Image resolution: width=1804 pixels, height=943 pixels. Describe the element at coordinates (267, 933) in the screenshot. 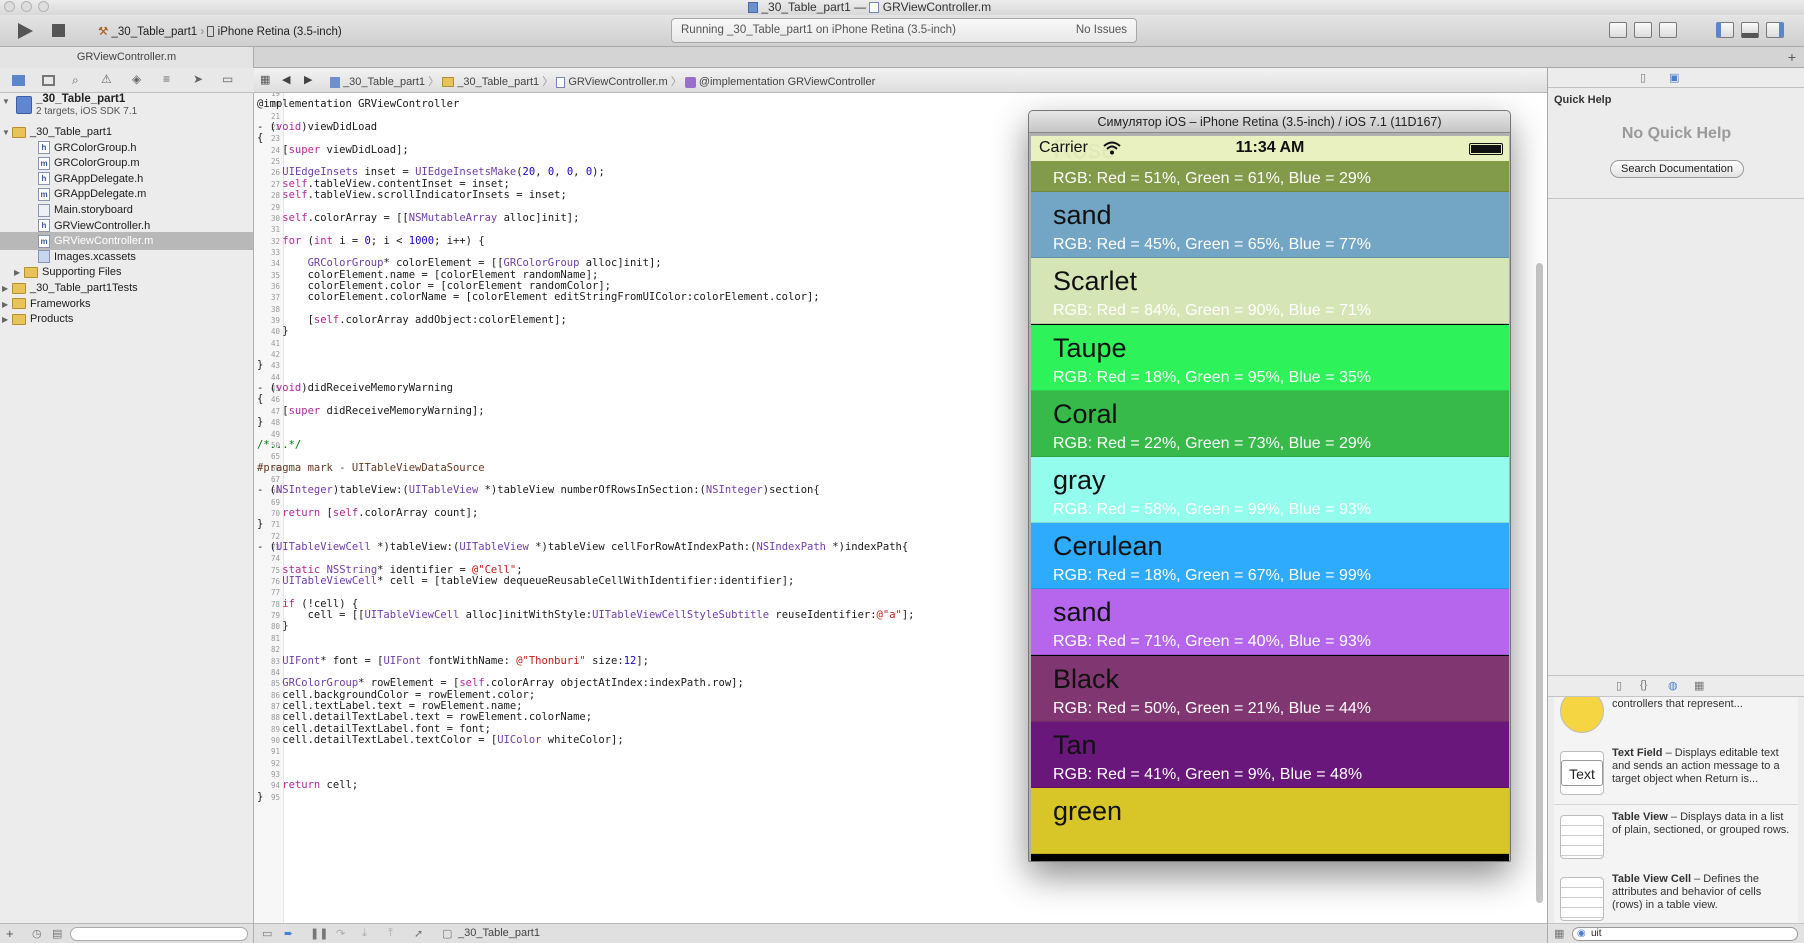

I see `hide-debug-area-icon: ▭` at that location.